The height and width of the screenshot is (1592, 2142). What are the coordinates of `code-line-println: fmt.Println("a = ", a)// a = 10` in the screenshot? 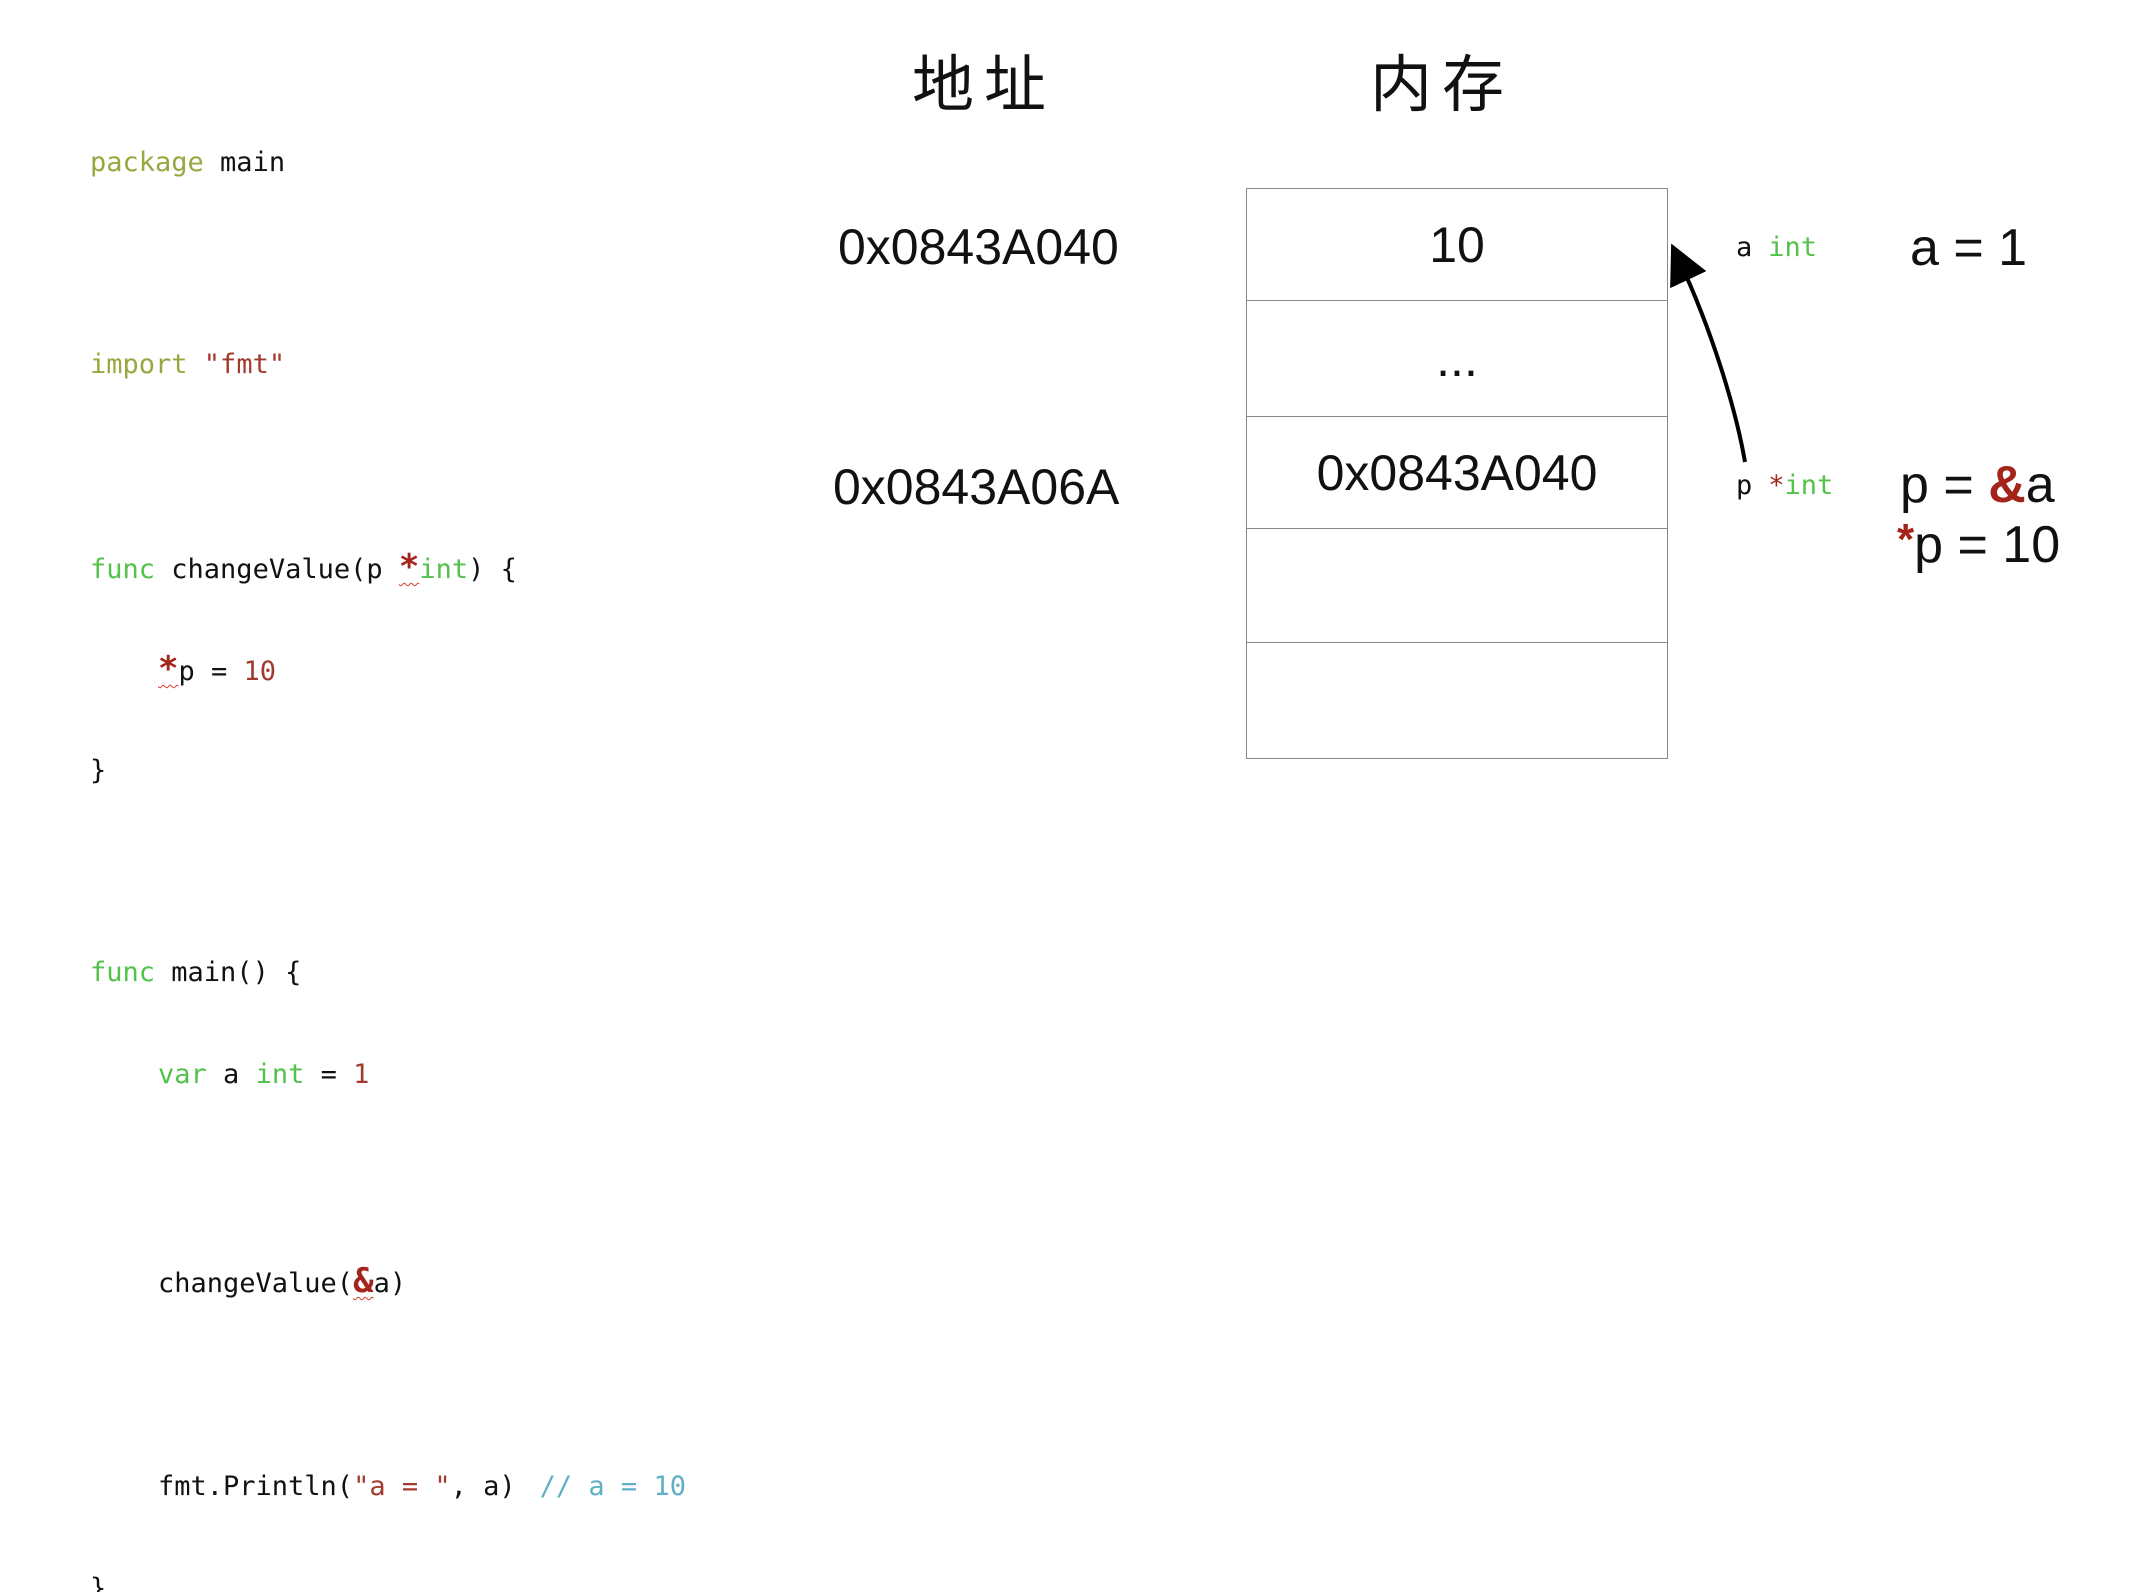 It's located at (422, 1486).